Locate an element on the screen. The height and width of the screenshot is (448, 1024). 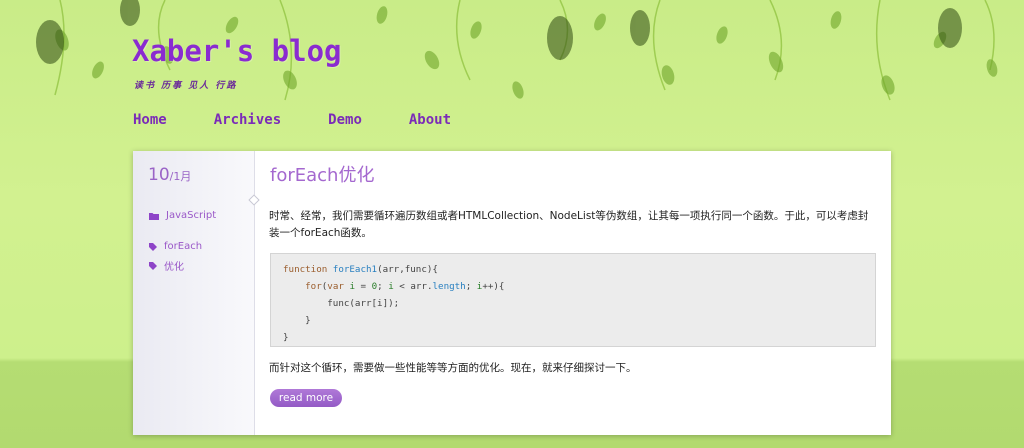
post-tag-label: 优化 is located at coordinates (174, 267).